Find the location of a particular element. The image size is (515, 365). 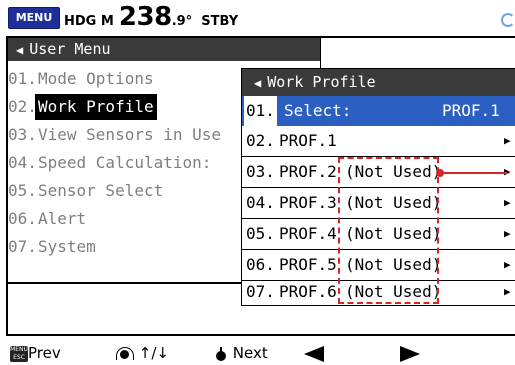

arrow-right-icon is located at coordinates (410, 353).